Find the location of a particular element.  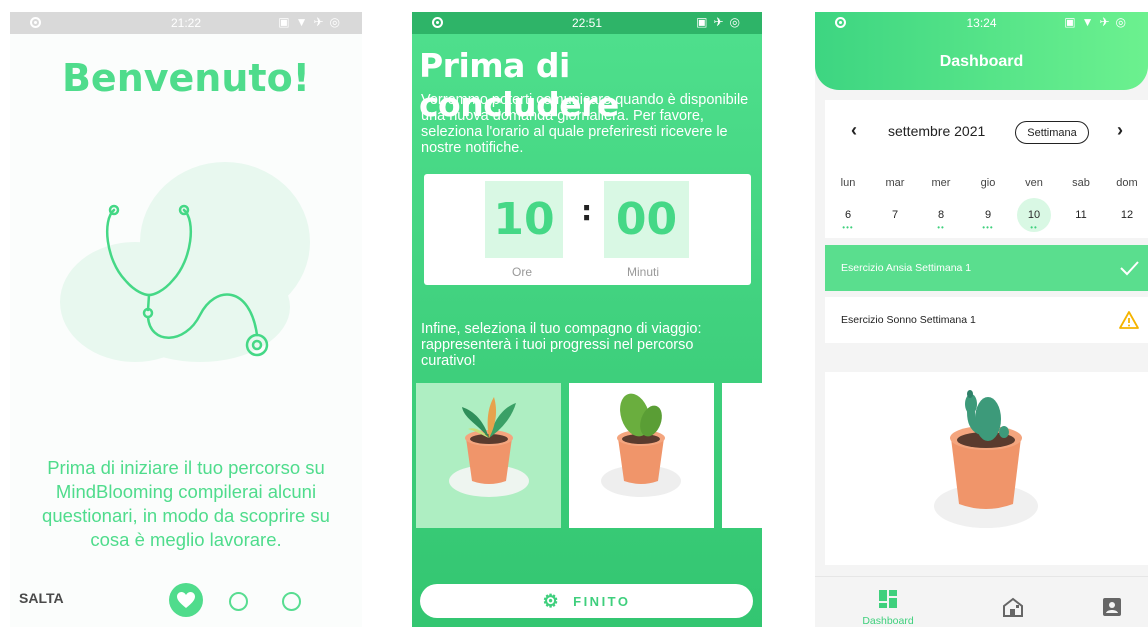

weekday-label: ven is located at coordinates (1034, 183).